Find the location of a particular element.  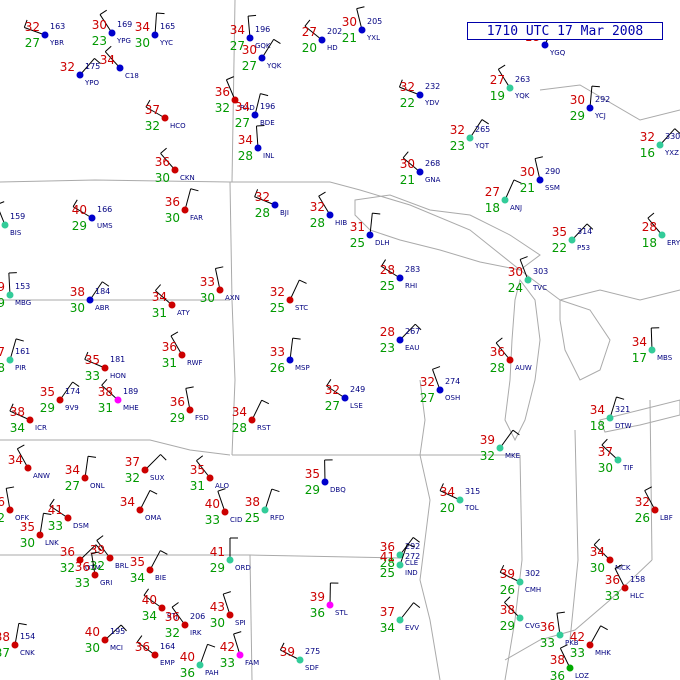

station-id-label: ALO is located at coordinates (222, 486).